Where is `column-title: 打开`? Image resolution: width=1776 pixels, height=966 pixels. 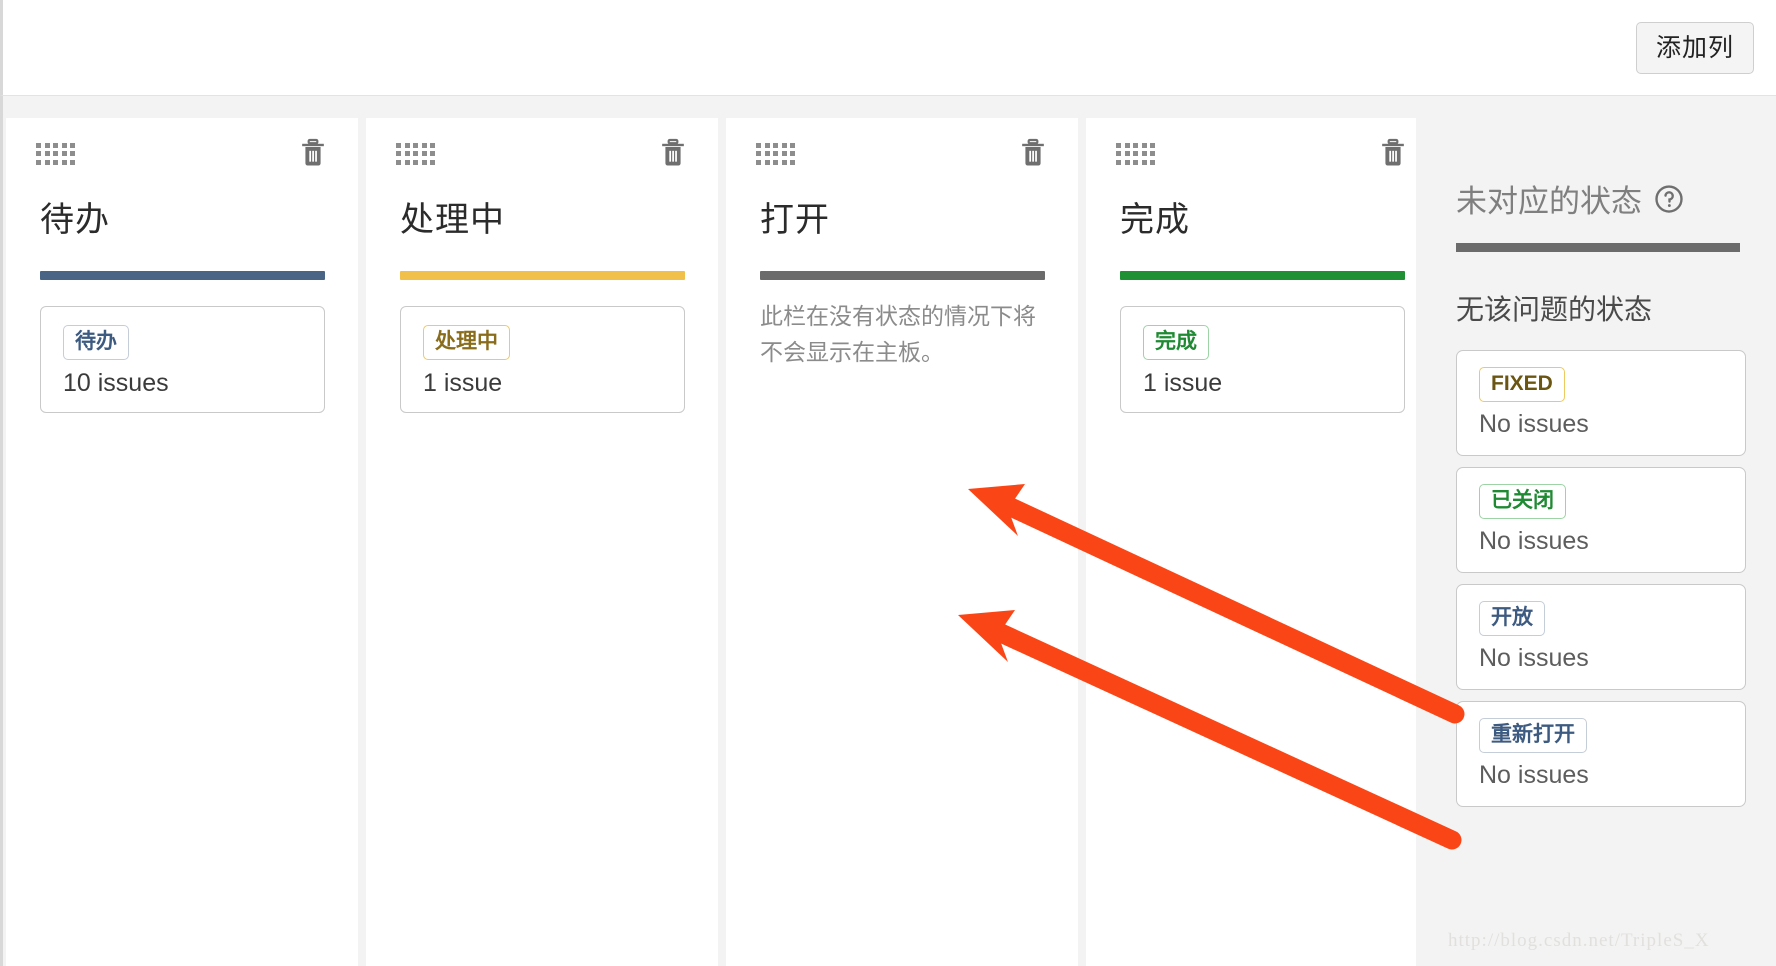
column-title: 打开 is located at coordinates (795, 220).